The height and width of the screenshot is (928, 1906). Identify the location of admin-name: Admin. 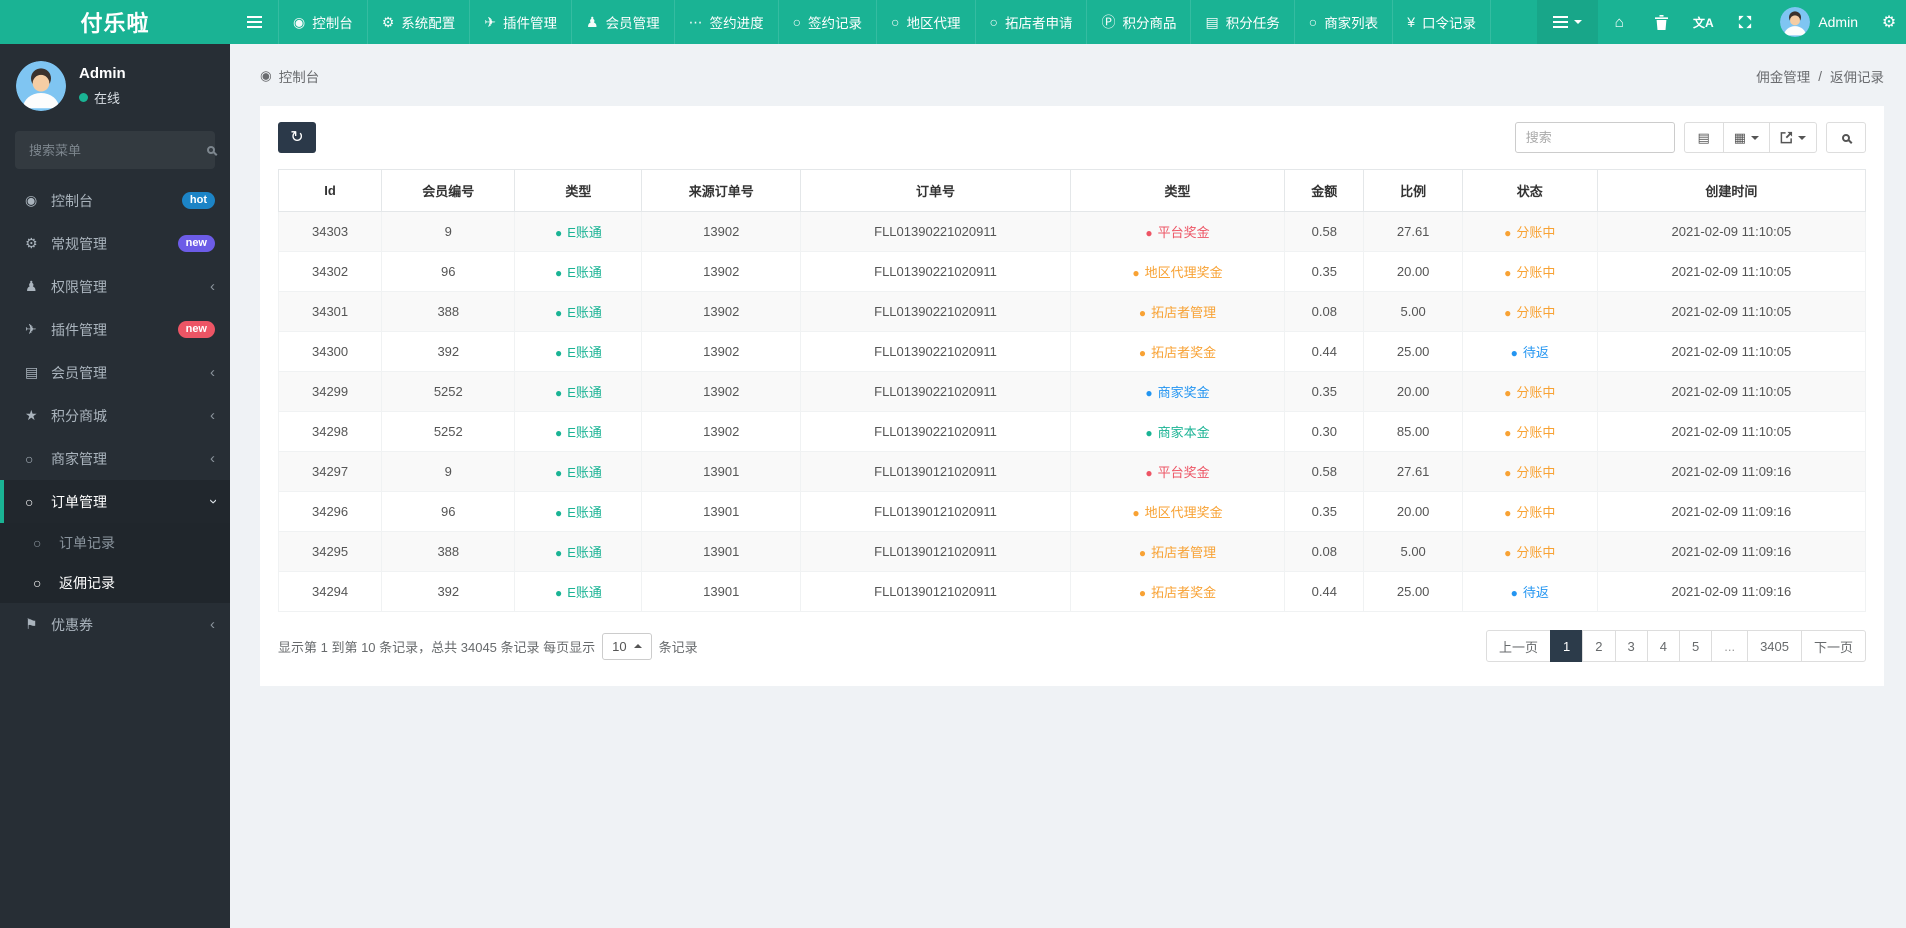
(1838, 22).